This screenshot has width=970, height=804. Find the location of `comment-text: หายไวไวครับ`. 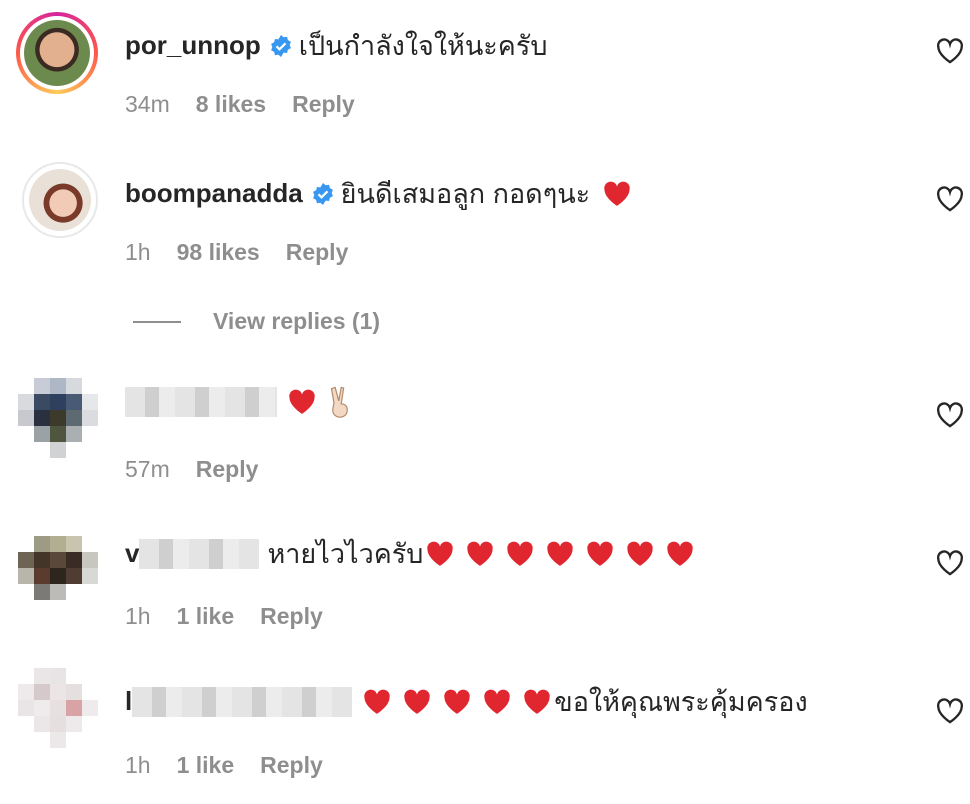

comment-text: หายไวไวครับ is located at coordinates (345, 554).